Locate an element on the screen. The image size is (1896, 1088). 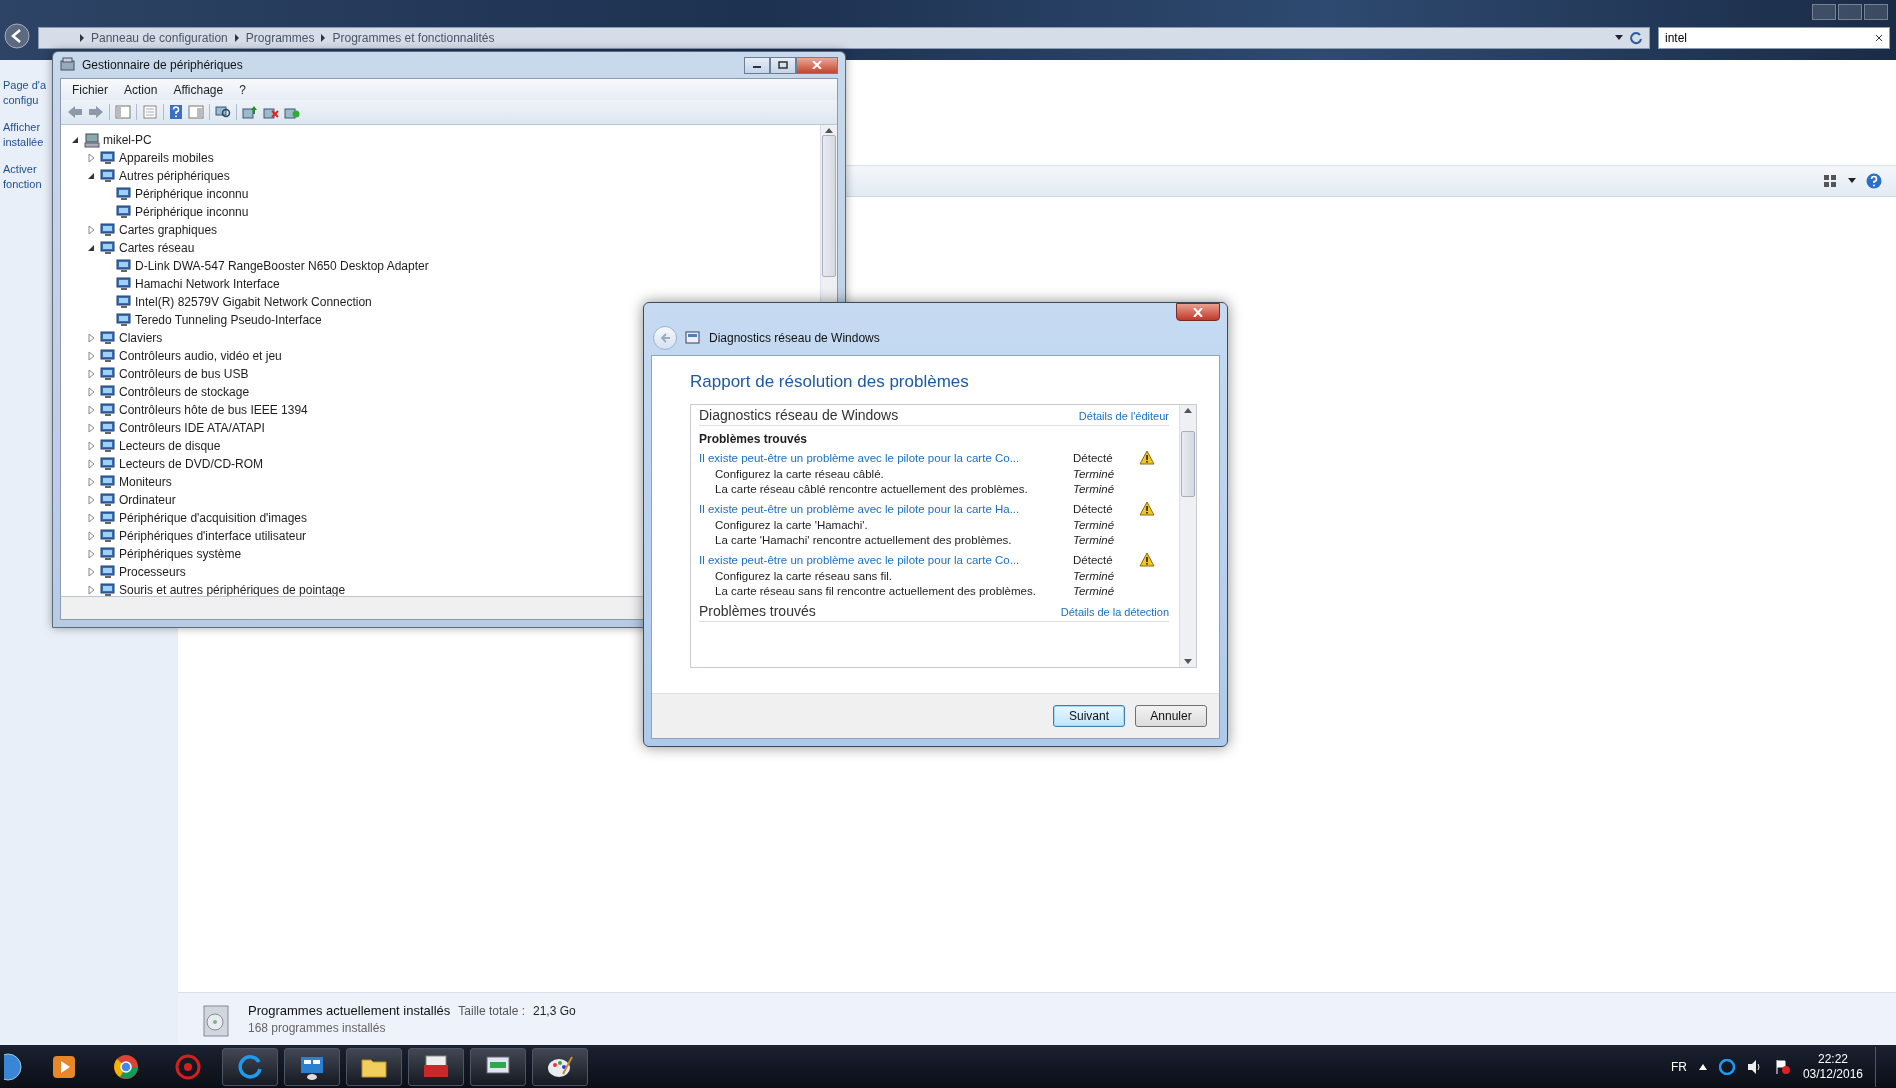
up-arrow-icon is located at coordinates (1702, 1066).